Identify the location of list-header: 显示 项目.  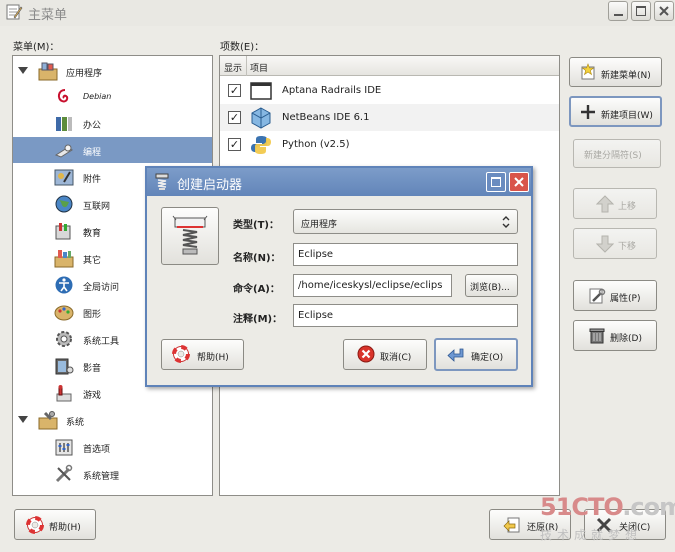
(389, 66).